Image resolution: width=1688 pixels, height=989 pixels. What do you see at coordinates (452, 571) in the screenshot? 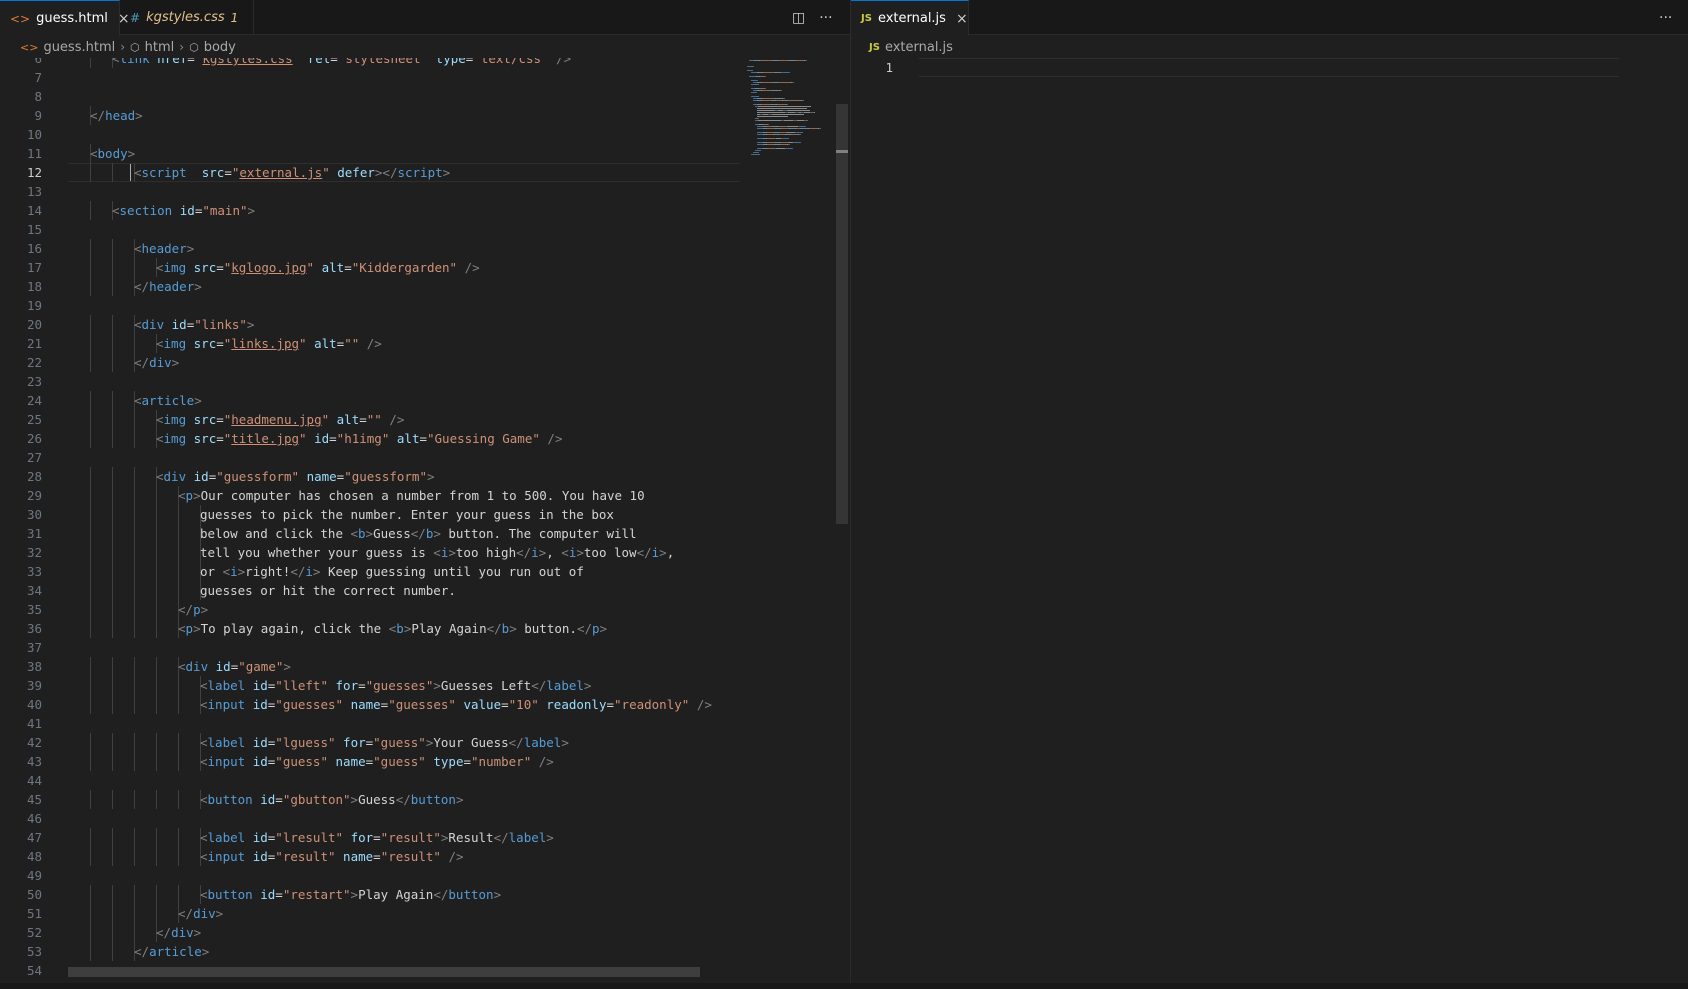
I see `code-token: Keep guessing until you run out of` at bounding box center [452, 571].